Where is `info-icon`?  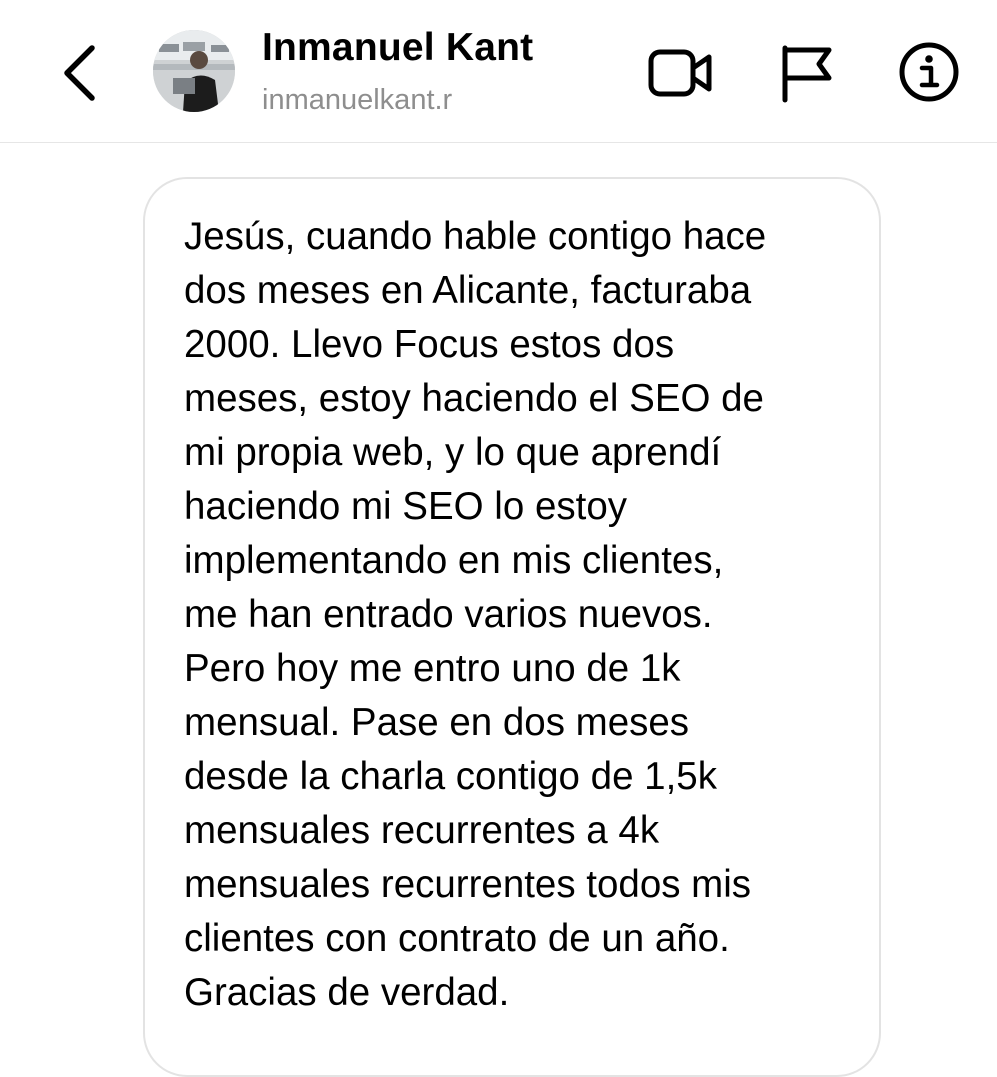
info-icon is located at coordinates (929, 72).